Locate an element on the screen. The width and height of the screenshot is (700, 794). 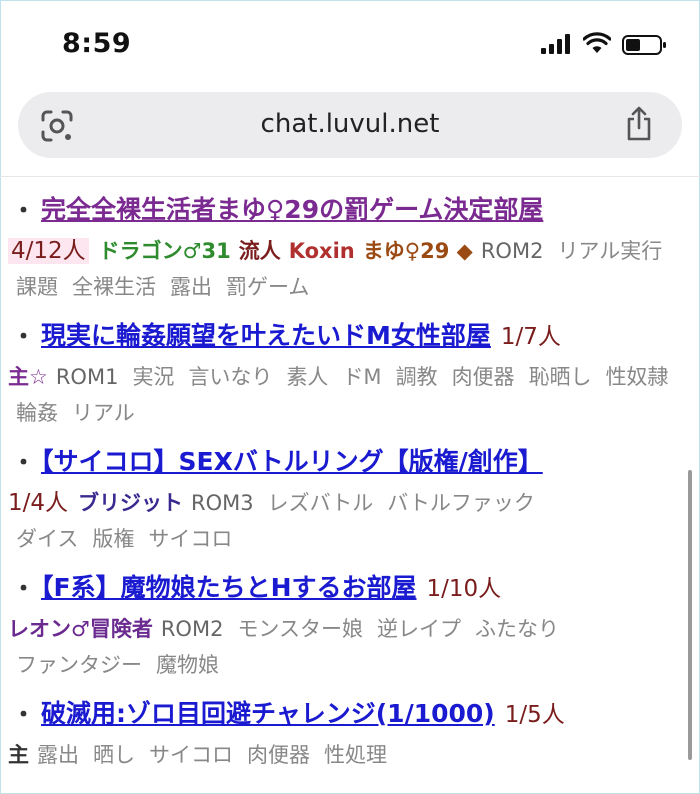
room-tag: 版権 is located at coordinates (113, 539).